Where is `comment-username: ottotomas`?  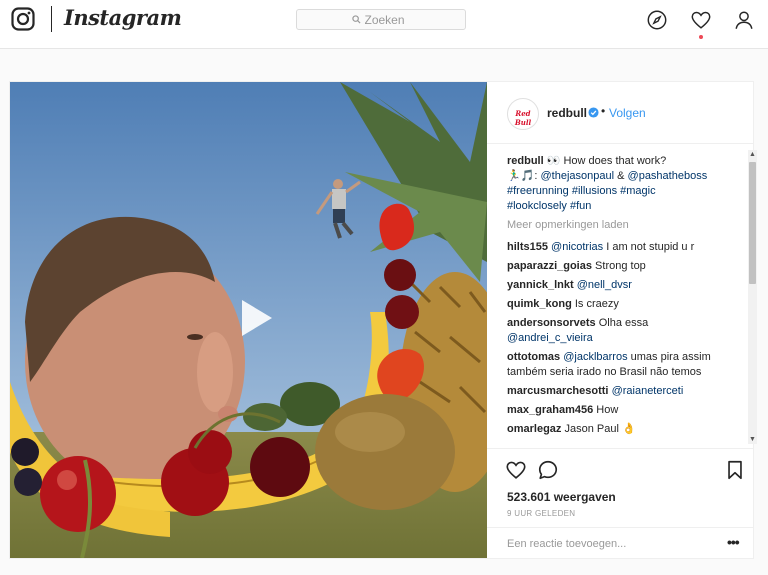 comment-username: ottotomas is located at coordinates (533, 357).